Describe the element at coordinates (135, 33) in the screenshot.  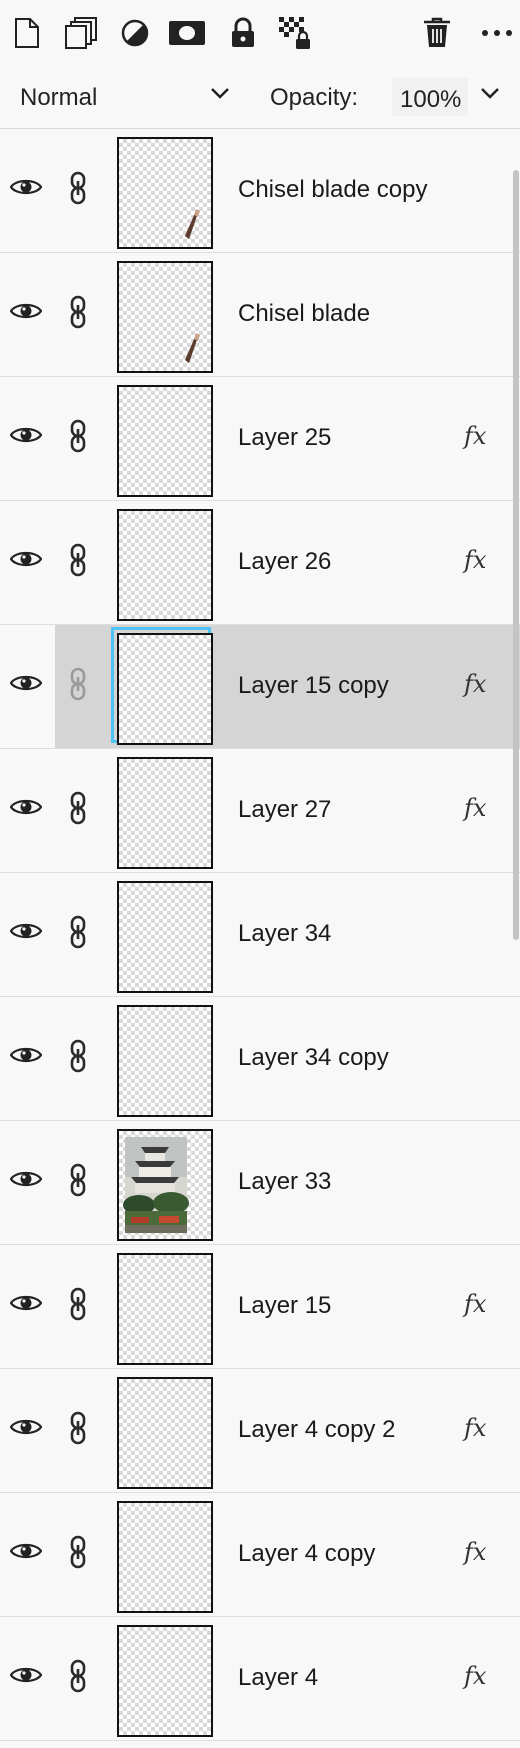
I see `adjustment-icon` at that location.